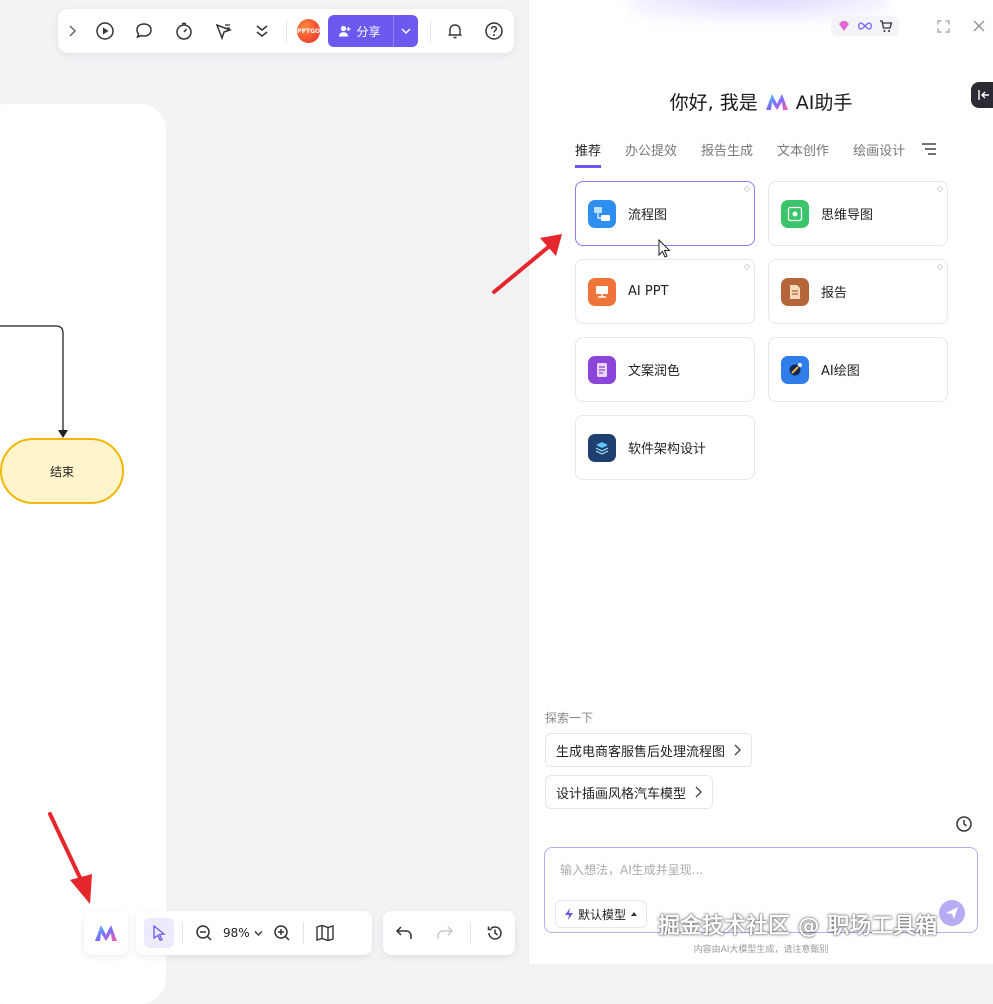 The image size is (993, 1004). What do you see at coordinates (494, 31) in the screenshot?
I see `help-icon` at bounding box center [494, 31].